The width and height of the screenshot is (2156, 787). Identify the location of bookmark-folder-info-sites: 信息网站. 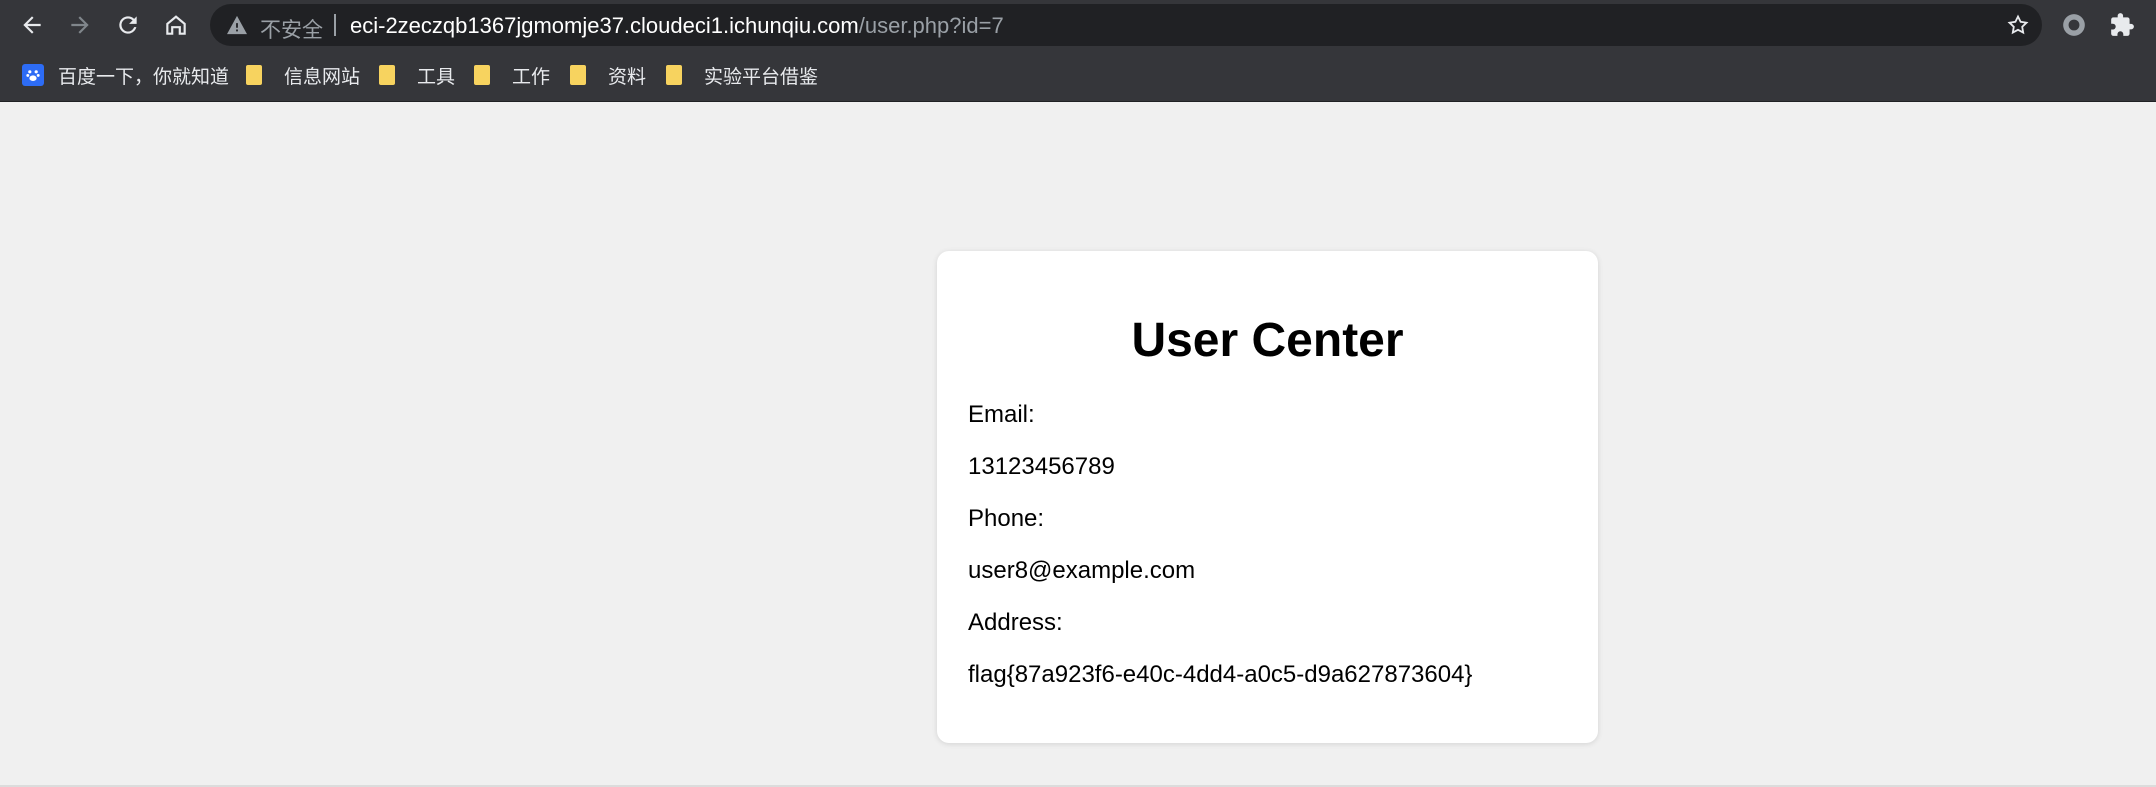
(303, 75).